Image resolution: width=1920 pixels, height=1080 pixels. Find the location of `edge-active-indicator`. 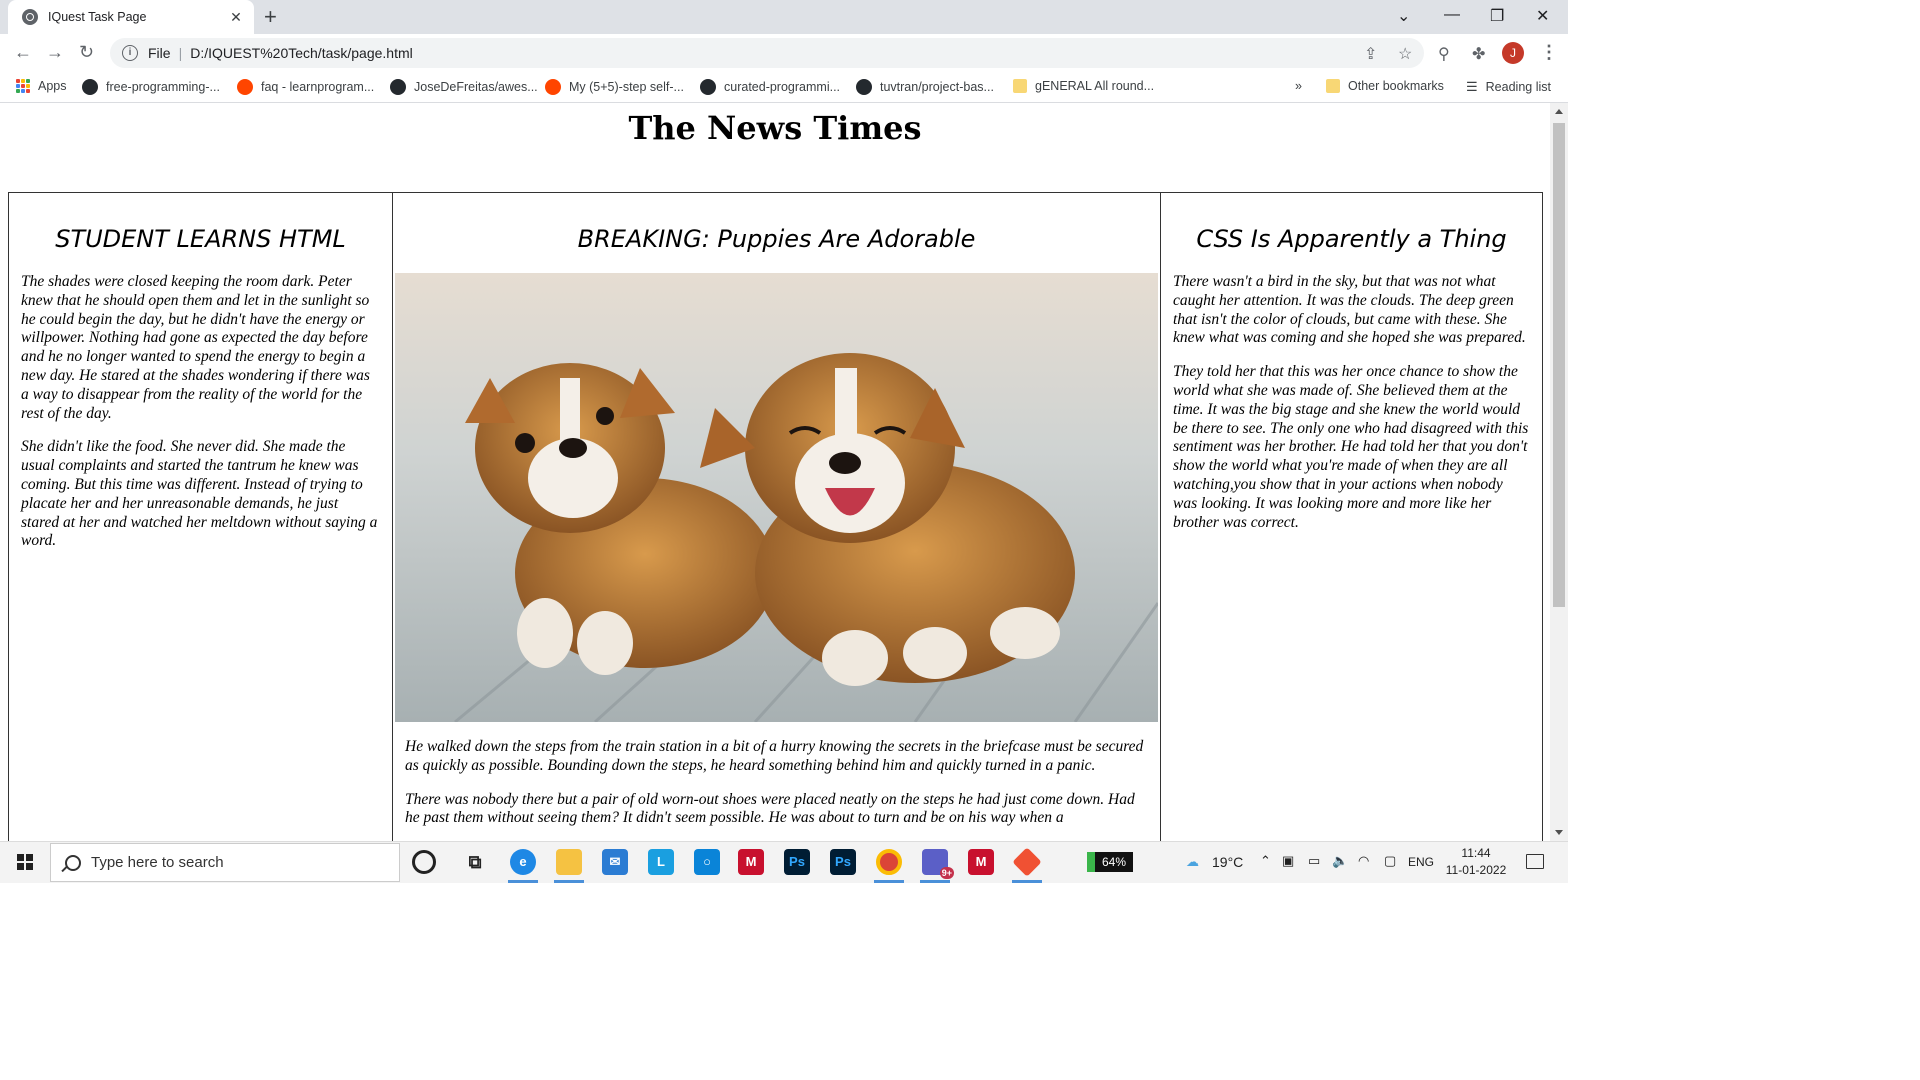

edge-active-indicator is located at coordinates (523, 881).